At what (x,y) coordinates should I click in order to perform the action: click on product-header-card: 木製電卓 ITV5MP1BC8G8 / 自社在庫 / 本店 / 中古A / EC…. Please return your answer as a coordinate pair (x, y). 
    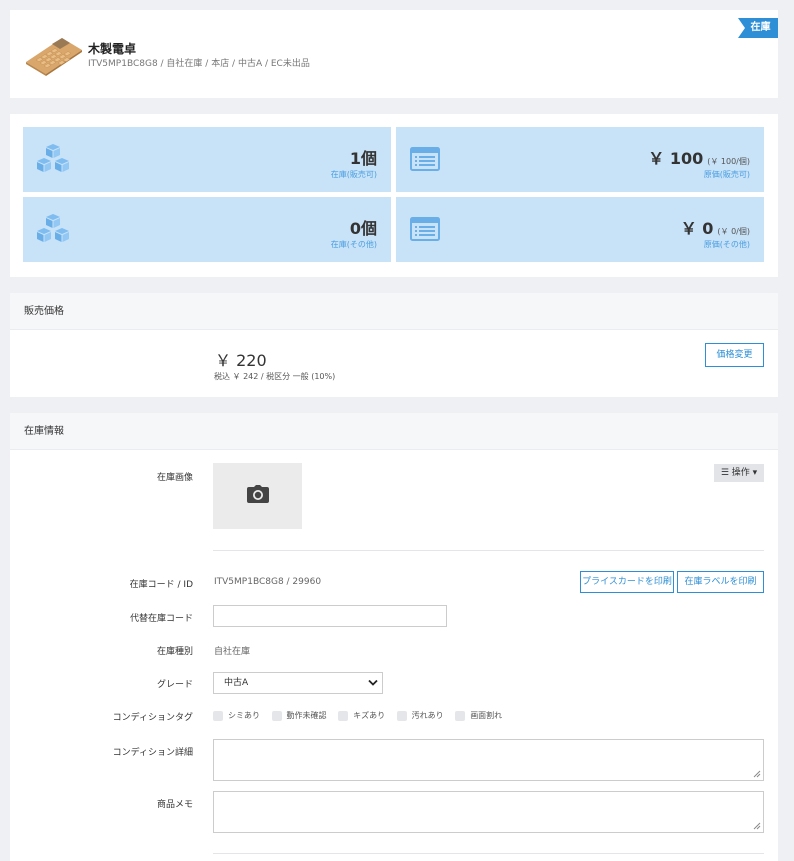
    Looking at the image, I should click on (394, 54).